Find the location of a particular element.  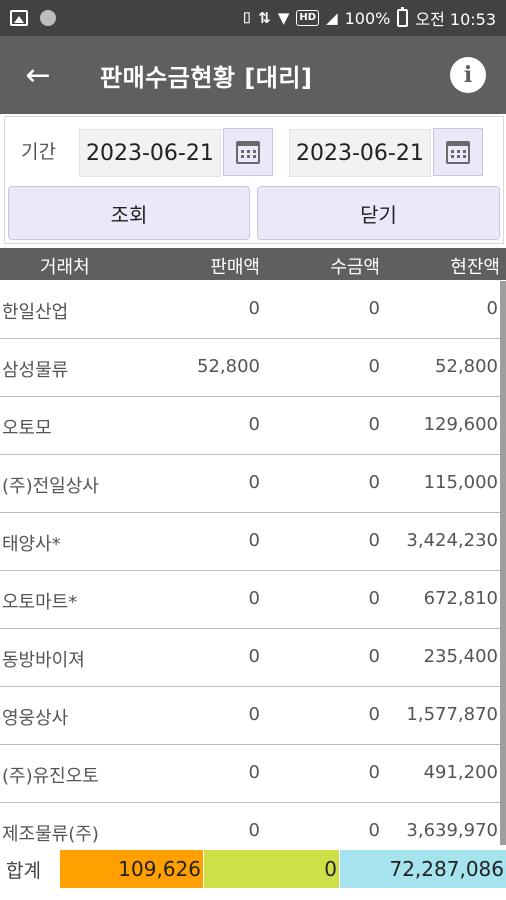

balance-amount: 3,424,230 is located at coordinates (452, 540).